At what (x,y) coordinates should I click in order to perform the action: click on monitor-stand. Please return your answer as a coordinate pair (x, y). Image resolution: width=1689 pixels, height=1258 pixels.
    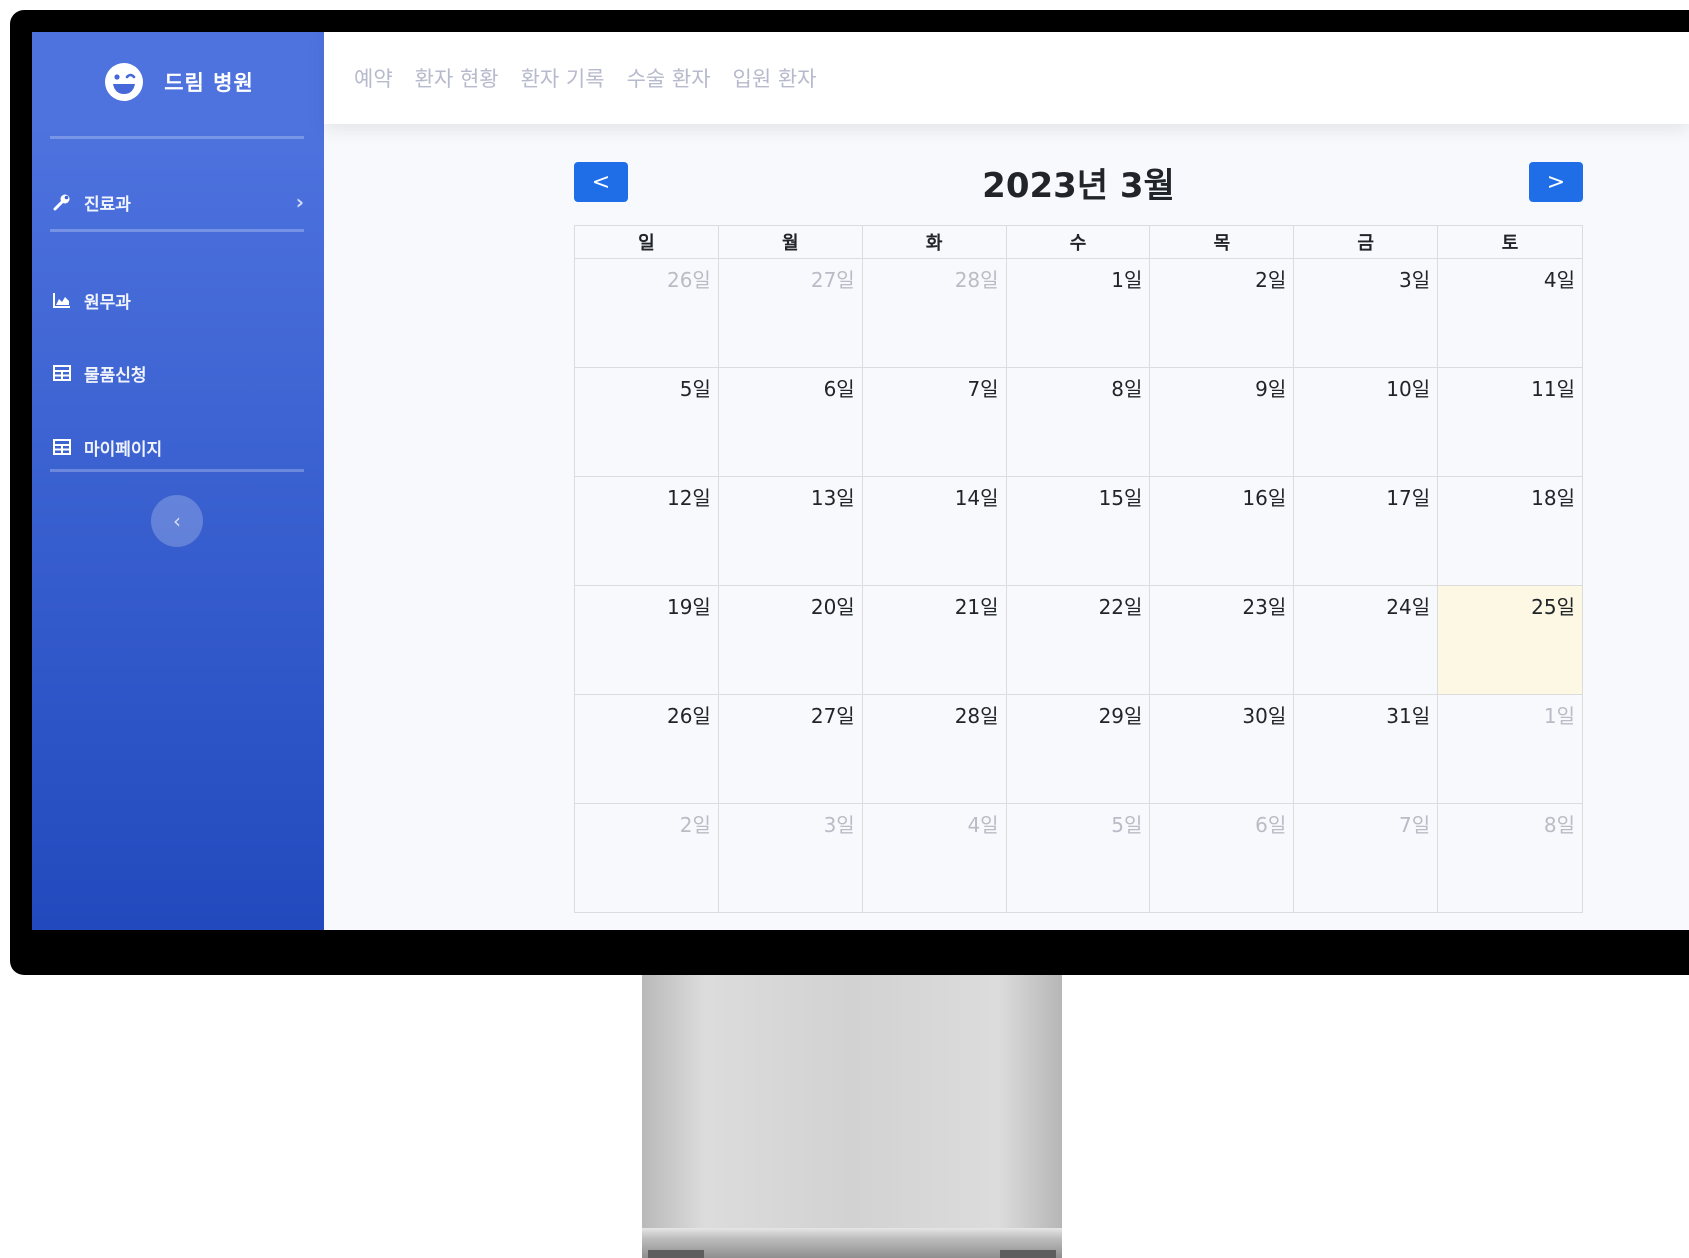
    Looking at the image, I should click on (852, 1116).